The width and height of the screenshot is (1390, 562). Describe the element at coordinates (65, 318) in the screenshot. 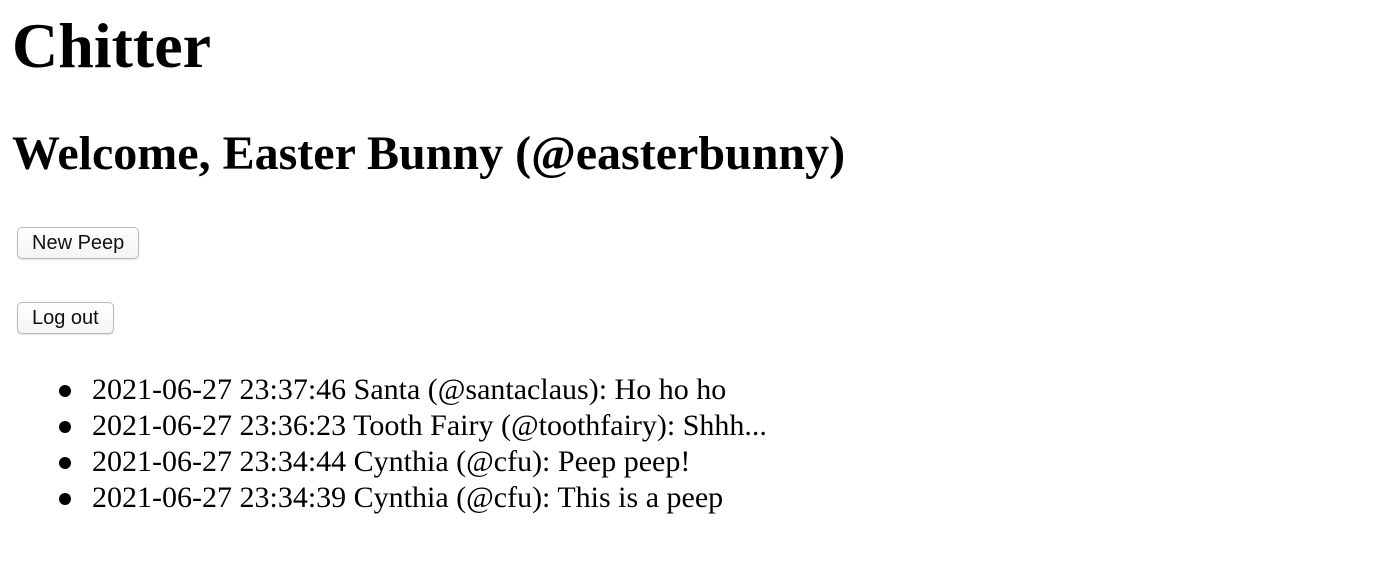

I see `logout-button: Log out` at that location.